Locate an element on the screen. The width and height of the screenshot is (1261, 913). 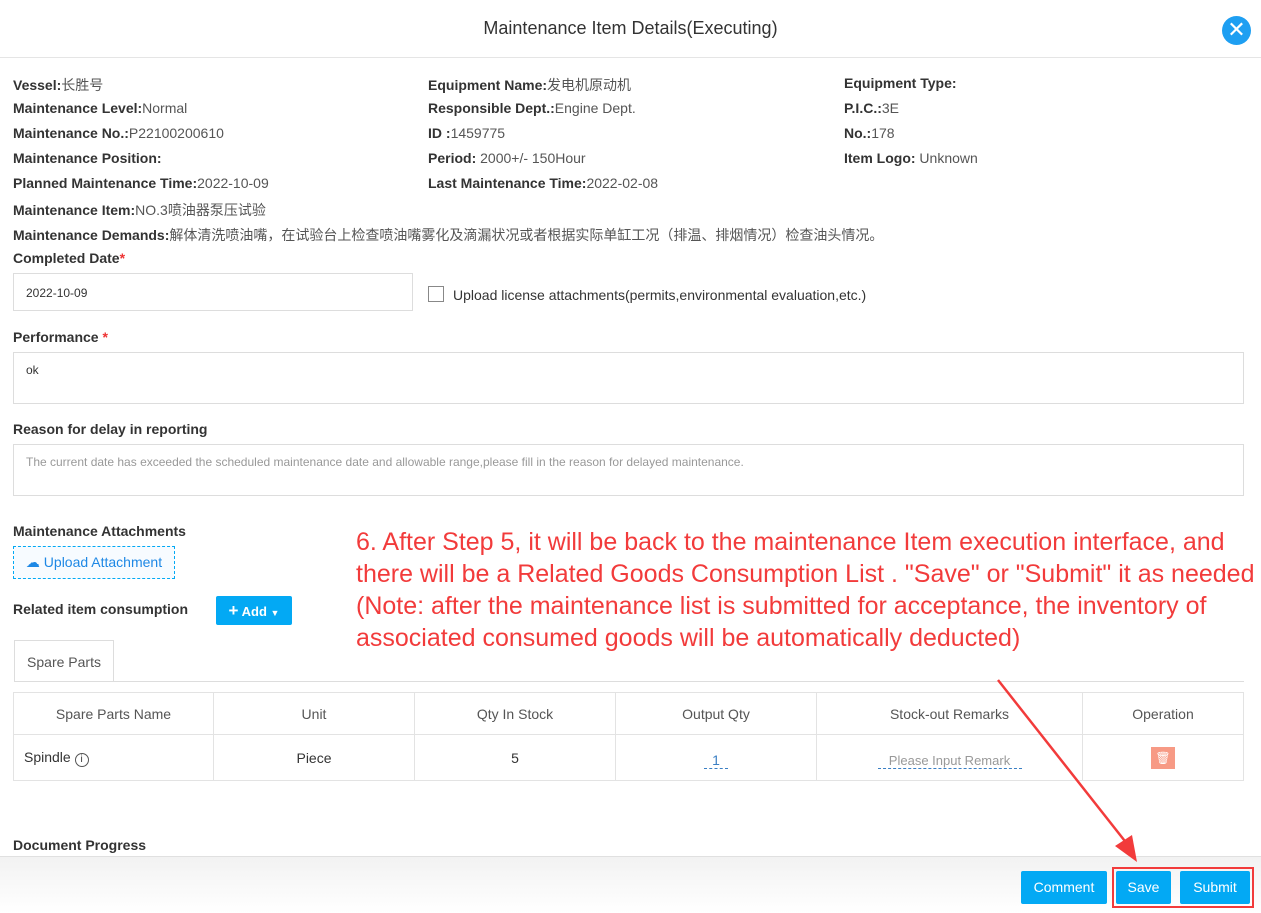
annotation-arrow is located at coordinates (1067, 770).